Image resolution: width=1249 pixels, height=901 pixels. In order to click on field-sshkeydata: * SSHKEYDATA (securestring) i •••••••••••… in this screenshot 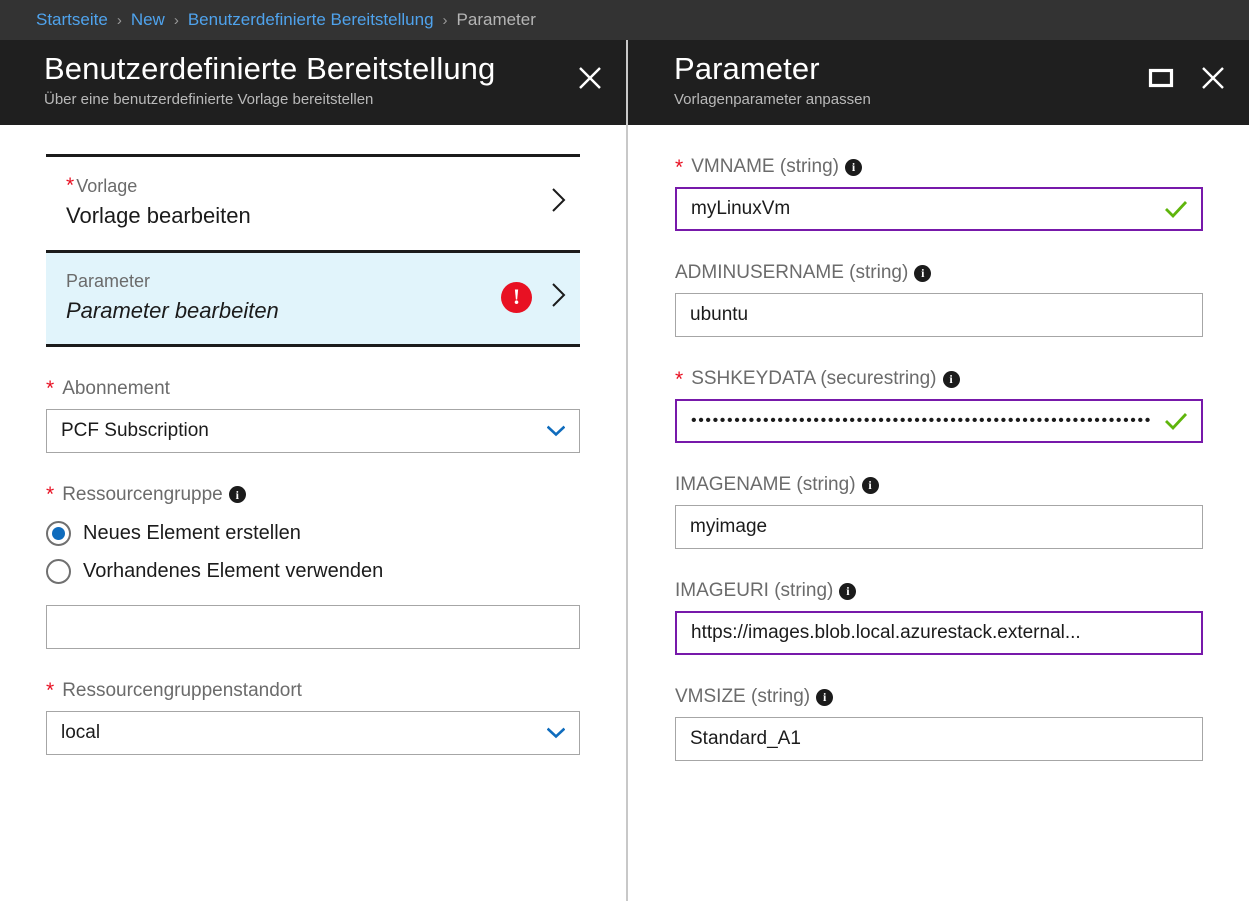, I will do `click(939, 405)`.